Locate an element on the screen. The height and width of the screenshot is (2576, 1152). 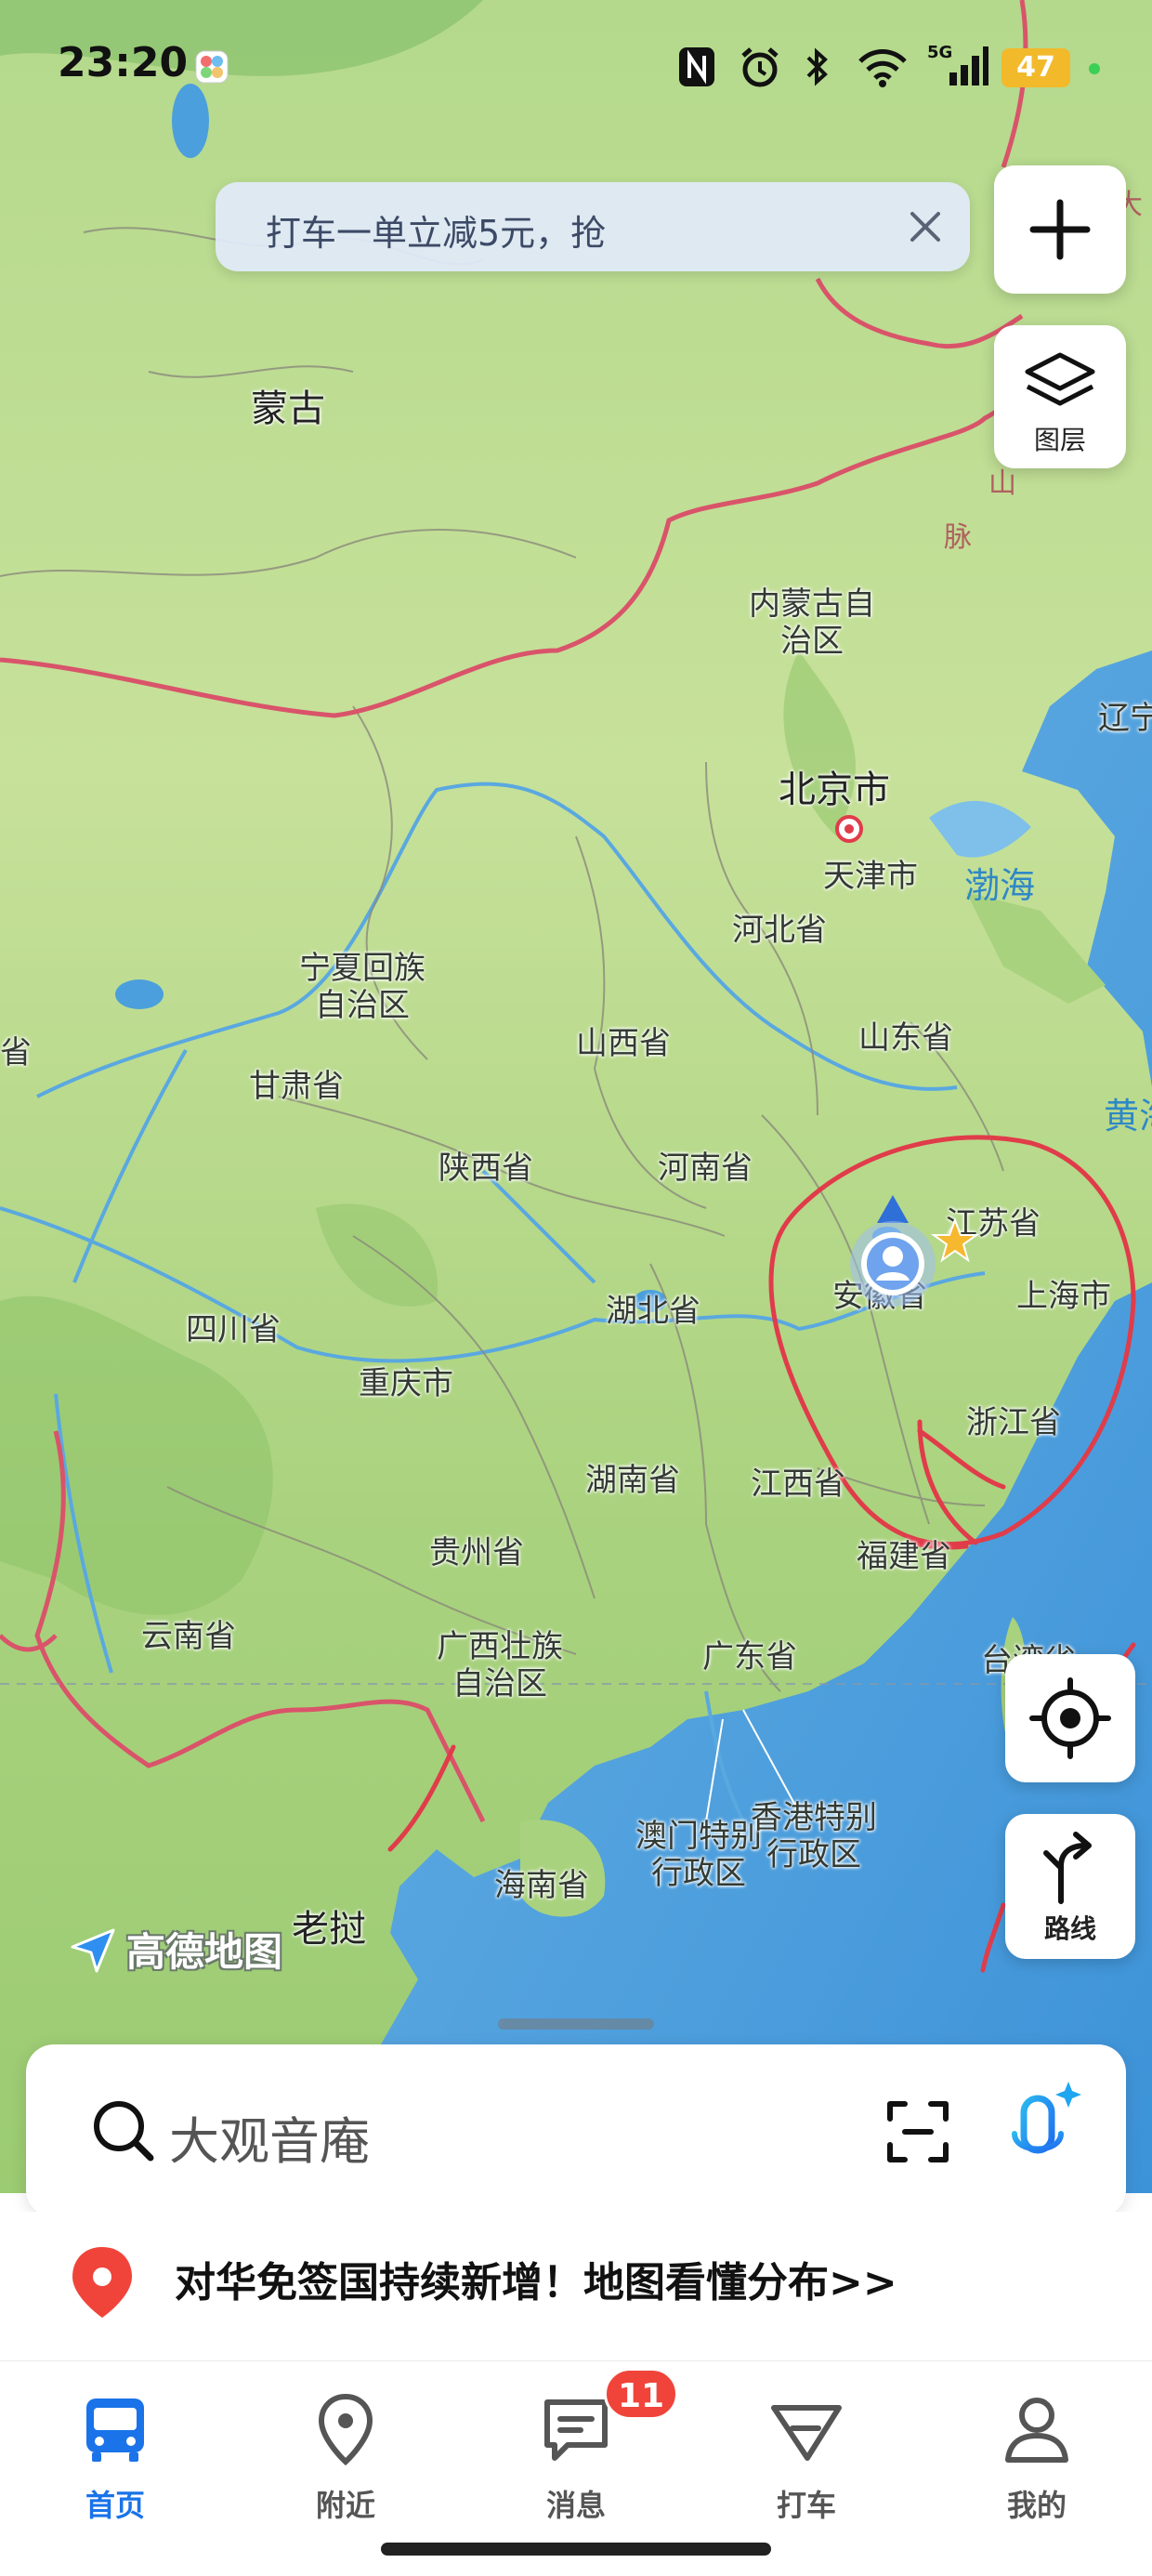
close-icon is located at coordinates (925, 227).